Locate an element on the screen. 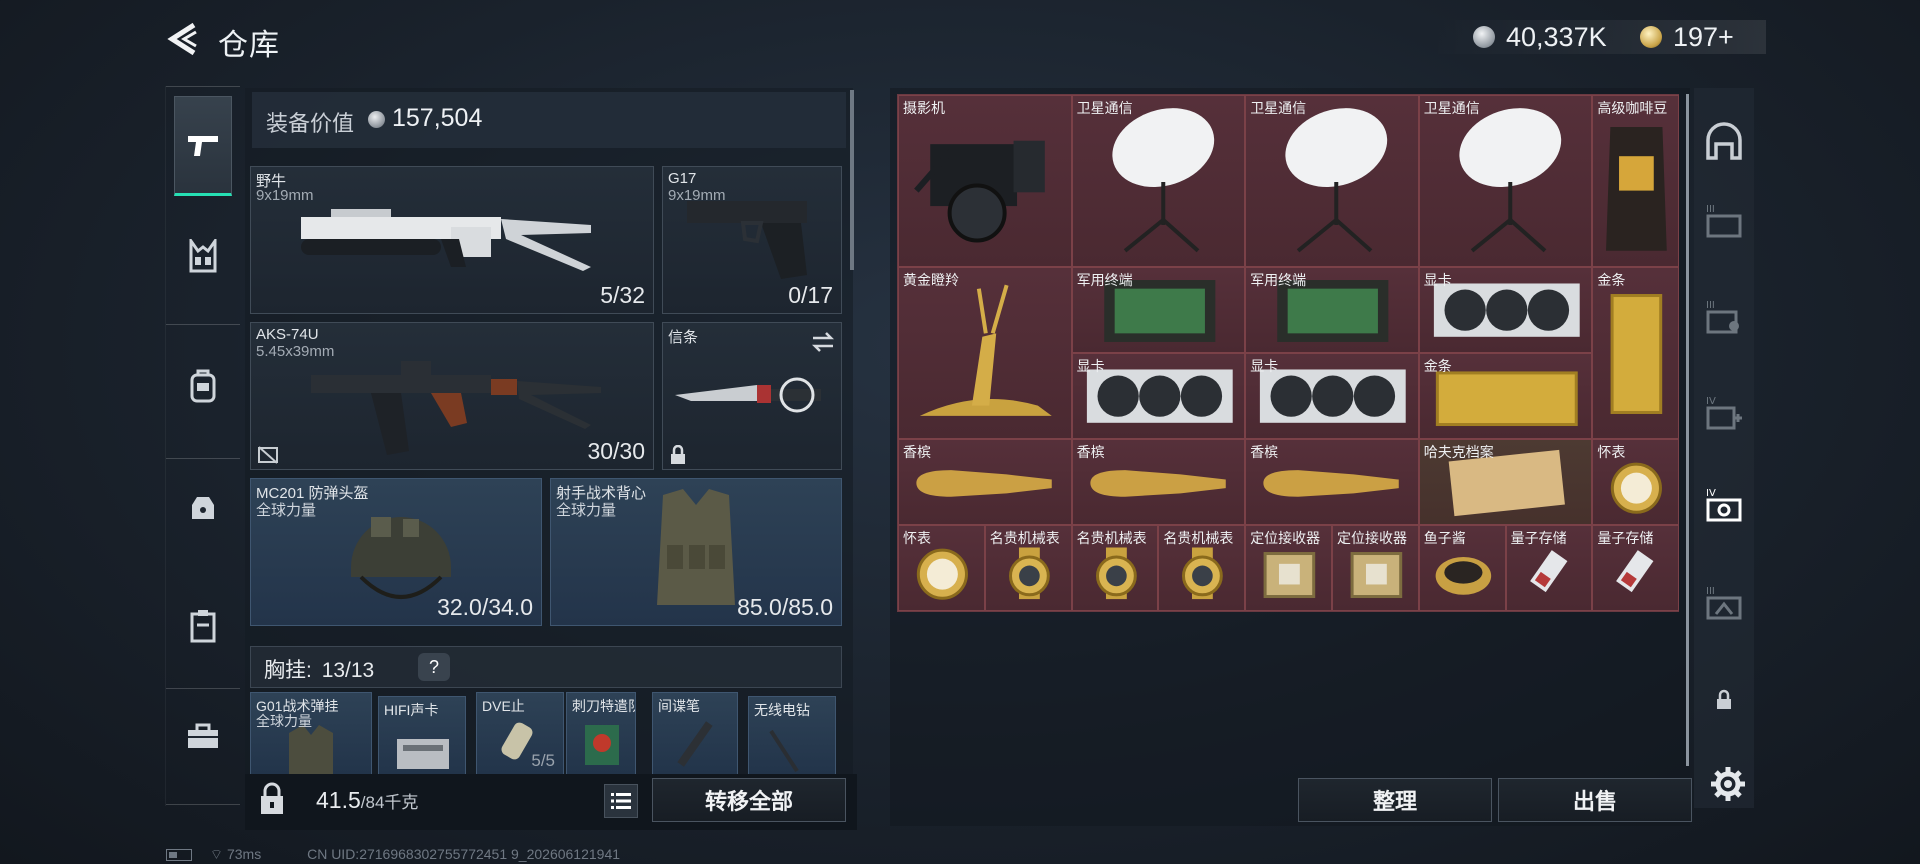 The image size is (1920, 864). secondary-weapon-slot: AKS-74U 5.45x39mm 30/30 is located at coordinates (452, 396).